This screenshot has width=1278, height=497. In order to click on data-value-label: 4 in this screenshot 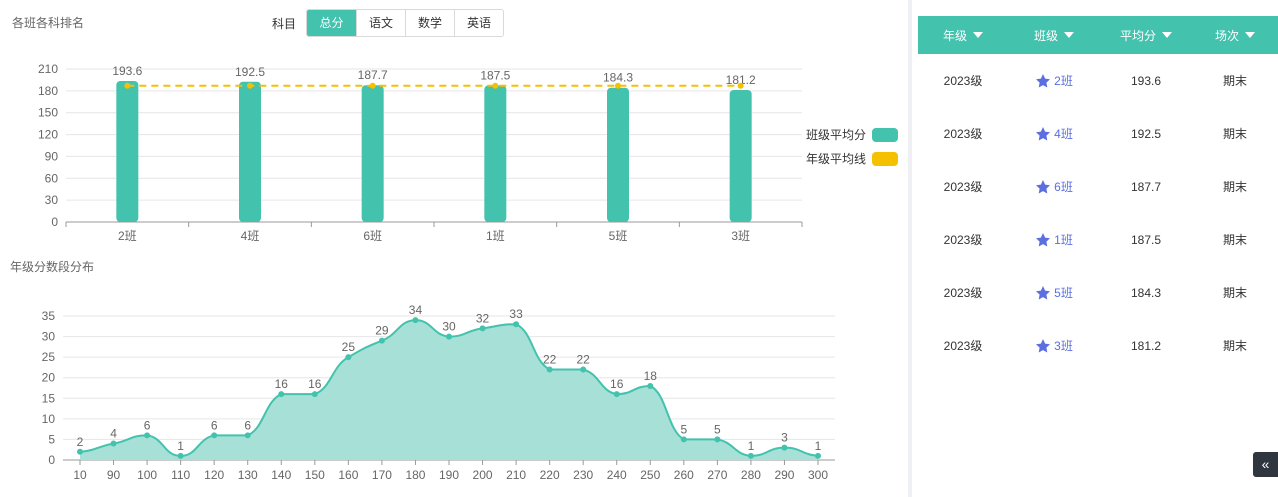, I will do `click(113, 434)`.